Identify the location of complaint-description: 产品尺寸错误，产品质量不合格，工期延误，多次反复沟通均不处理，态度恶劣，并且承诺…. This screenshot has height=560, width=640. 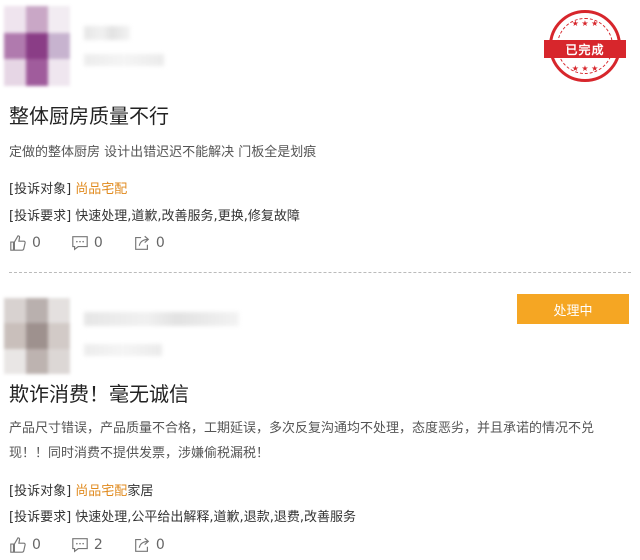
(302, 441).